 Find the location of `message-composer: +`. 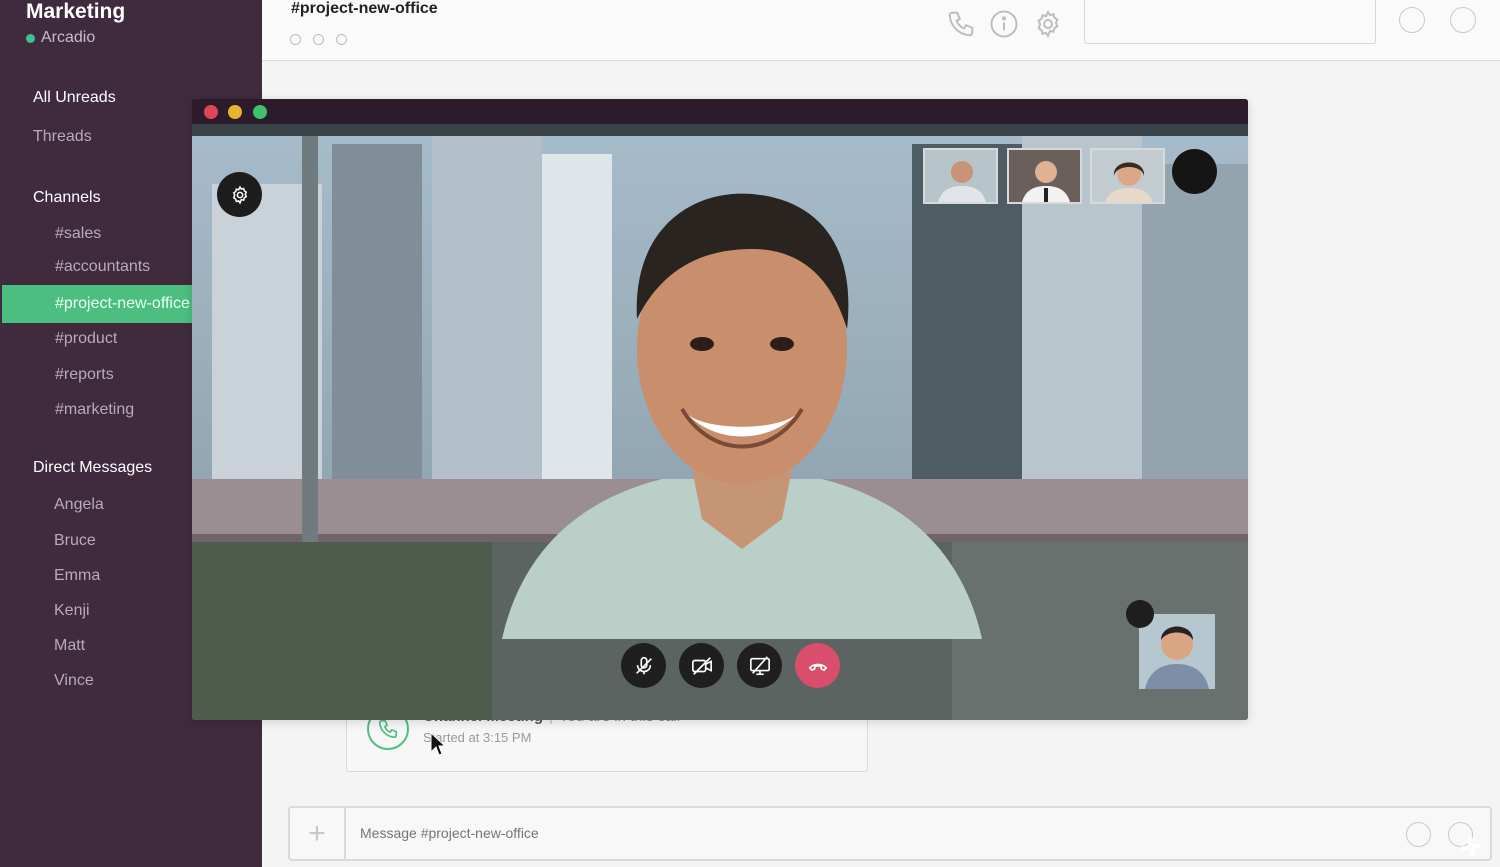

message-composer: + is located at coordinates (890, 833).